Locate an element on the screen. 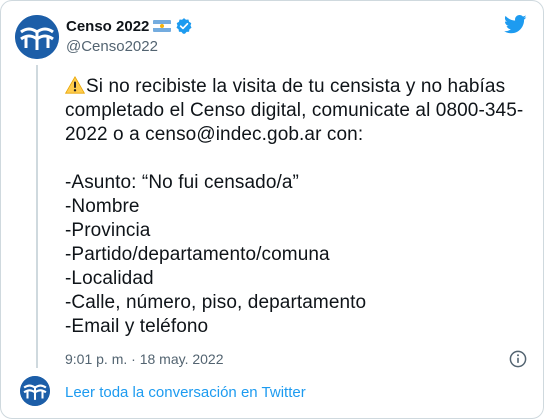 The height and width of the screenshot is (419, 544). tweet-timestamp: 9:01 p. m. · 18 may. 2022 is located at coordinates (144, 359).